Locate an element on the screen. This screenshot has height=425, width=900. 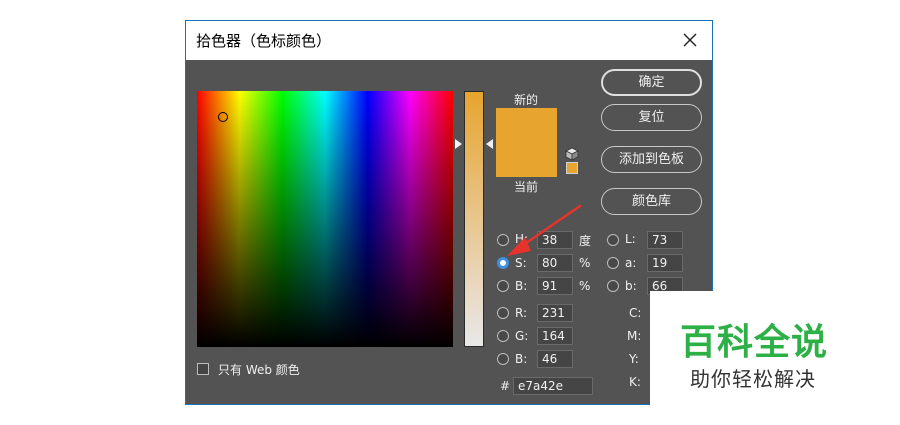
web-safe-swatch is located at coordinates (572, 168).